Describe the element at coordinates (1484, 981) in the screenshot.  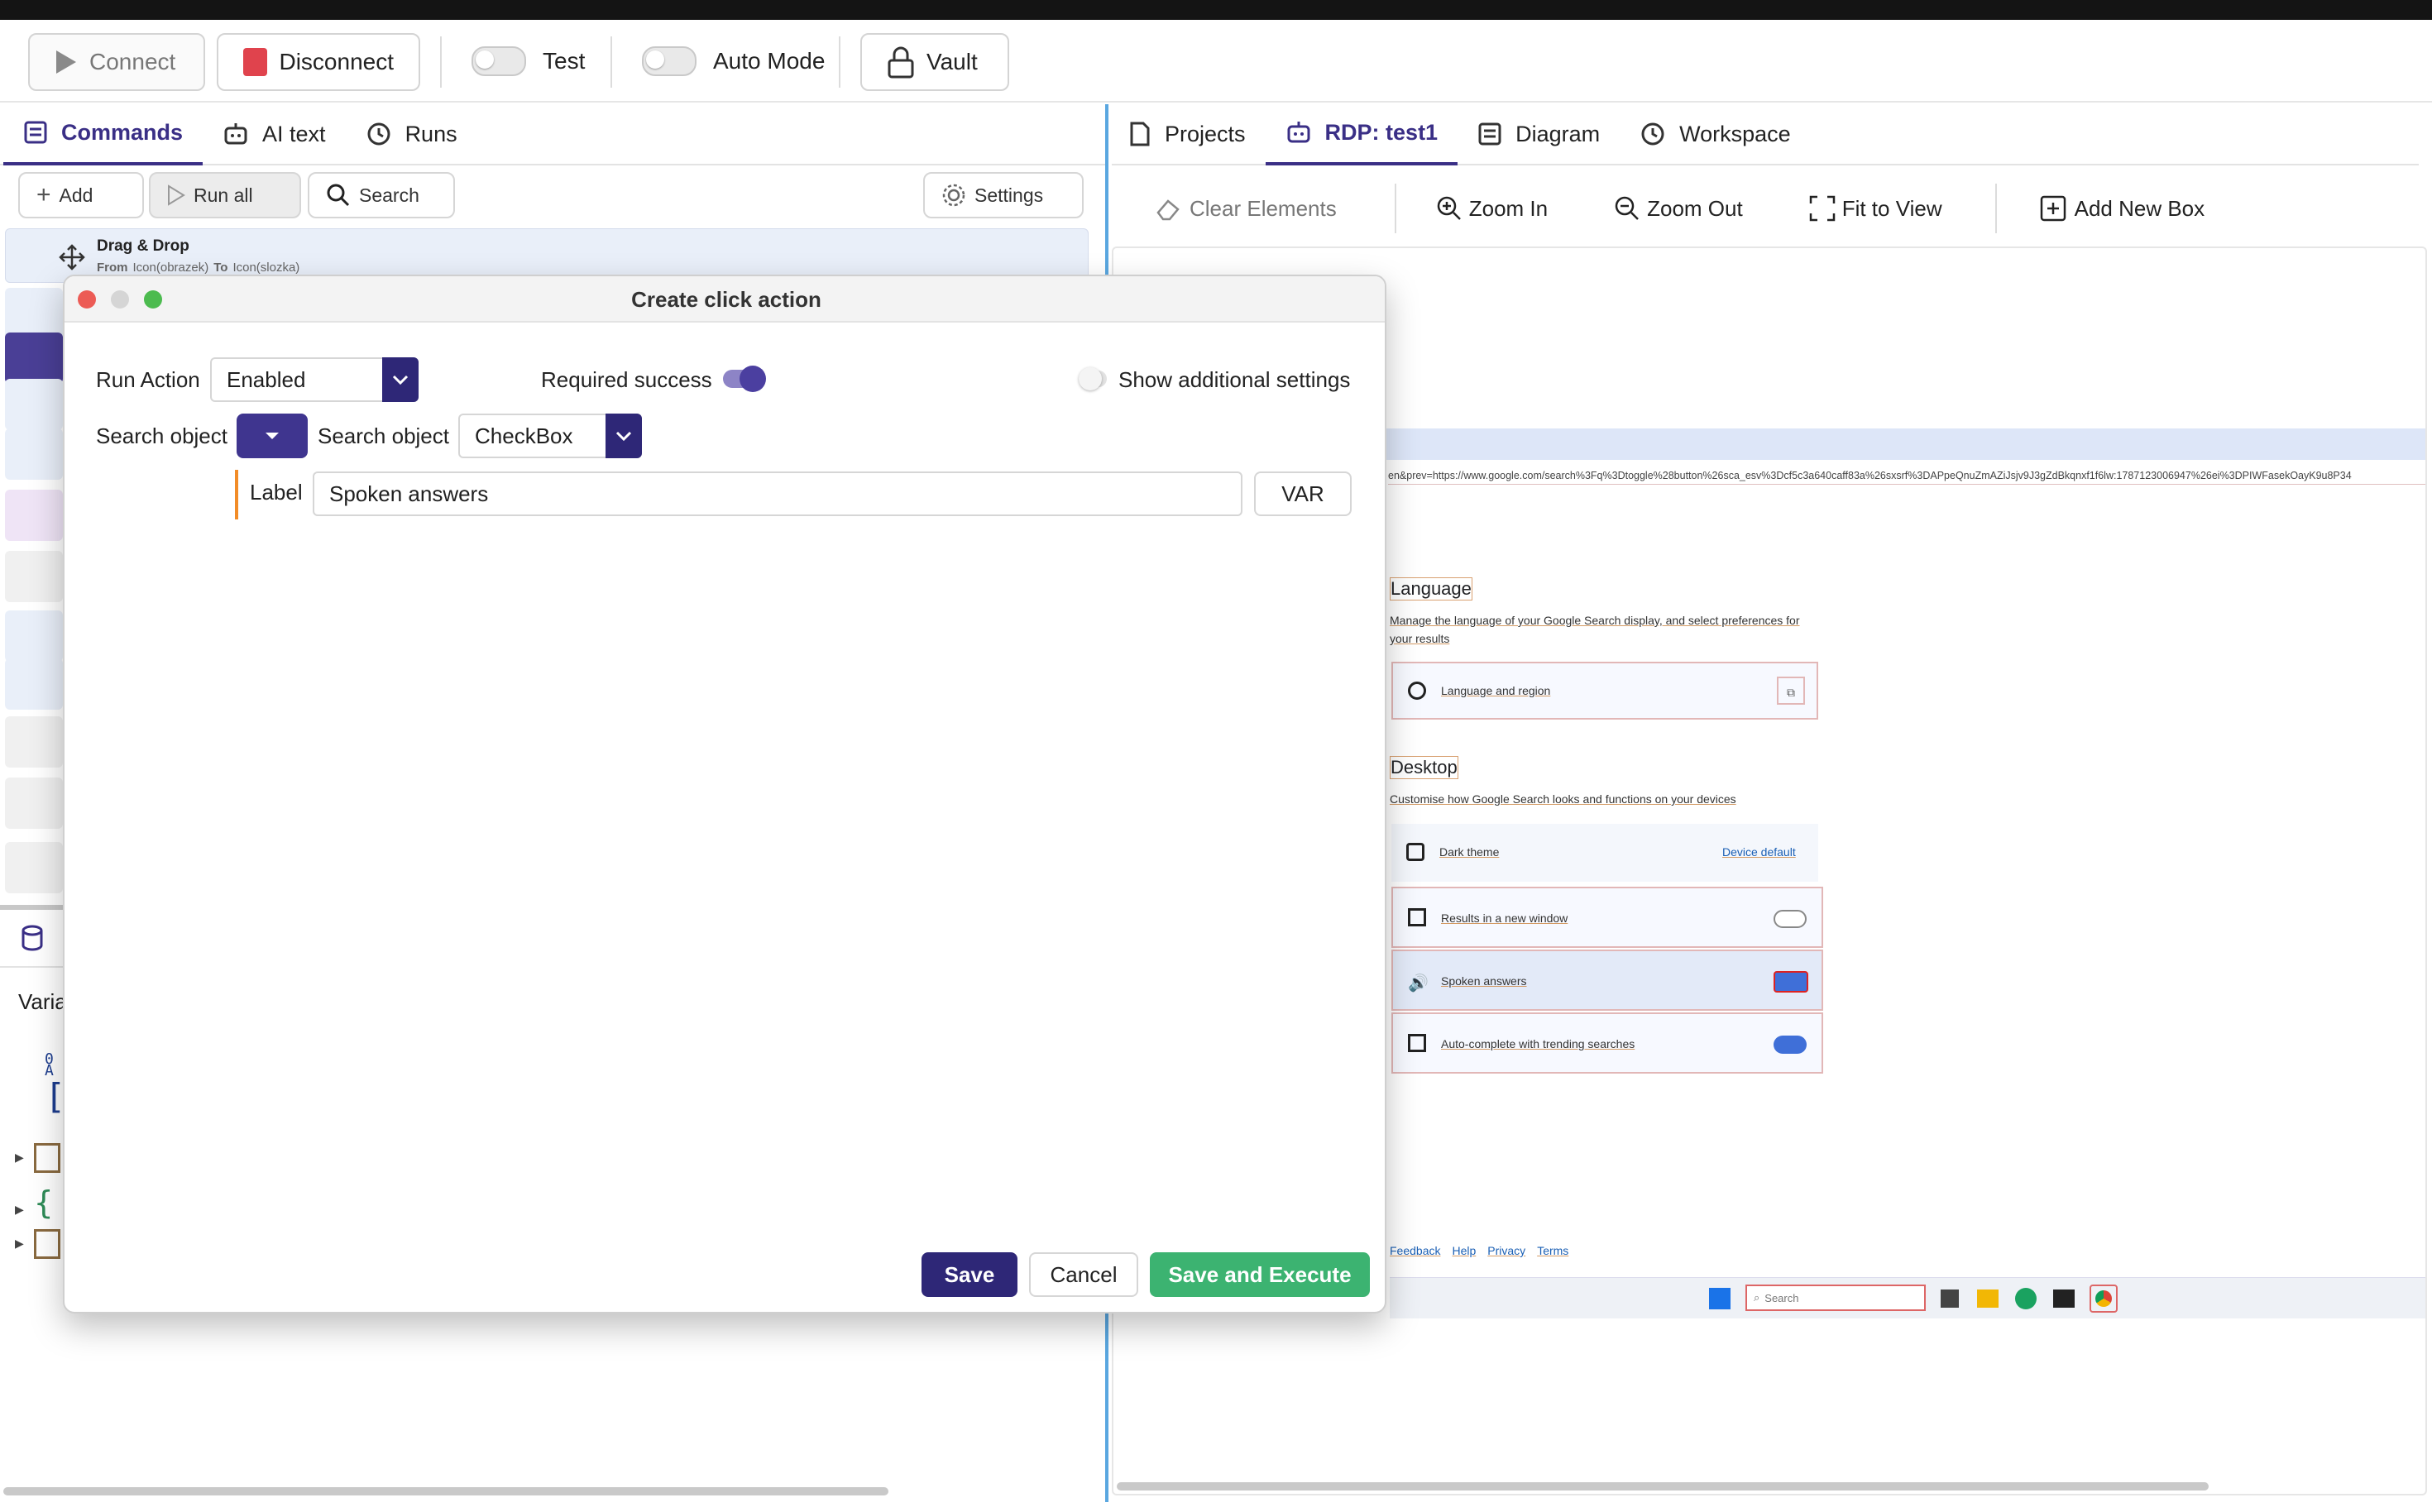
I see `spoken-answers-label: Spoken answers` at that location.